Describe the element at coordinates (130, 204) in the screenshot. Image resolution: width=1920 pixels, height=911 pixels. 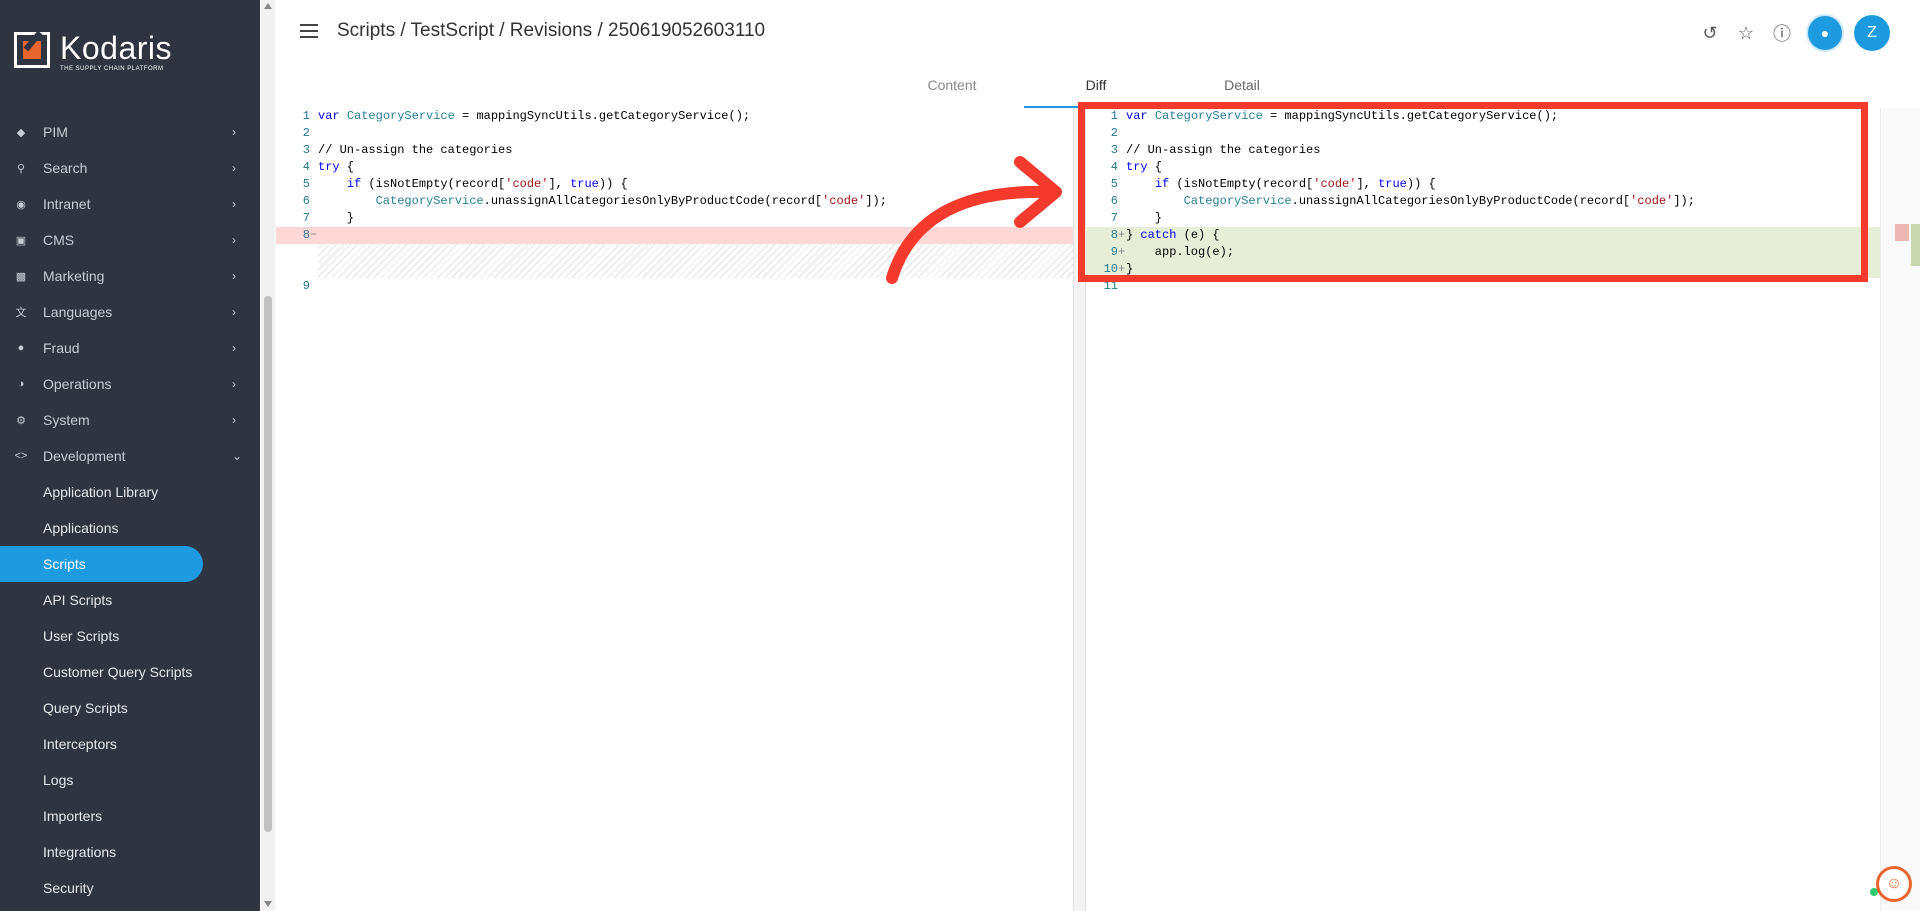
I see `sidebar-item-intranet: ◉ Intranet ›` at that location.